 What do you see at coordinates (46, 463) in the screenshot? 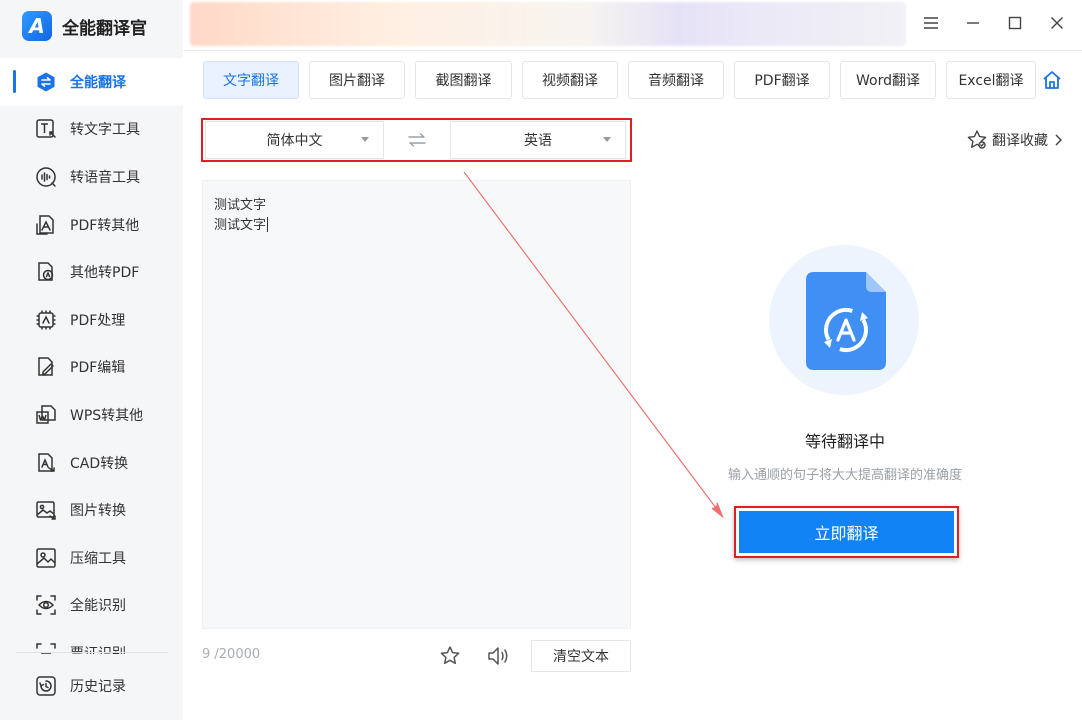
I see `cad-convert-icon` at bounding box center [46, 463].